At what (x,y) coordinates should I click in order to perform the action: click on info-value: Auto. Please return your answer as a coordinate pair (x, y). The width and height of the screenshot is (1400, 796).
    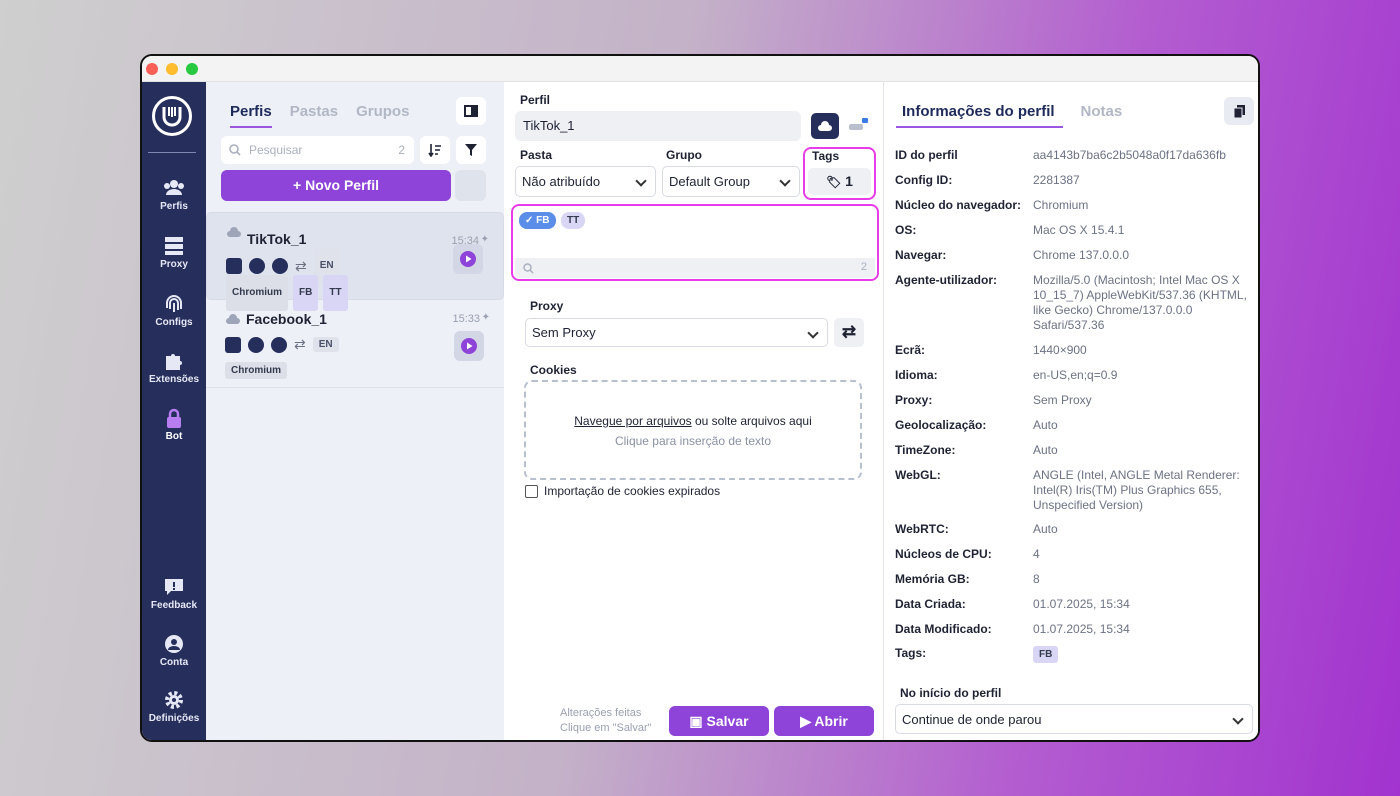
    Looking at the image, I should click on (1045, 450).